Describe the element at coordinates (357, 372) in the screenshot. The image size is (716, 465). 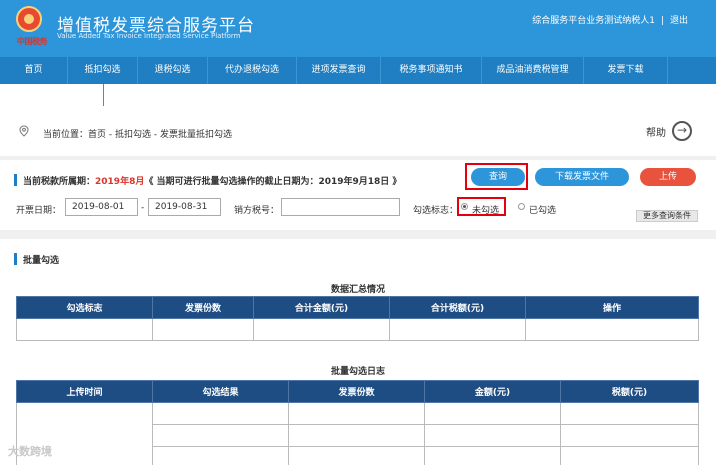
I see `log-caption: 批量勾选日志` at that location.